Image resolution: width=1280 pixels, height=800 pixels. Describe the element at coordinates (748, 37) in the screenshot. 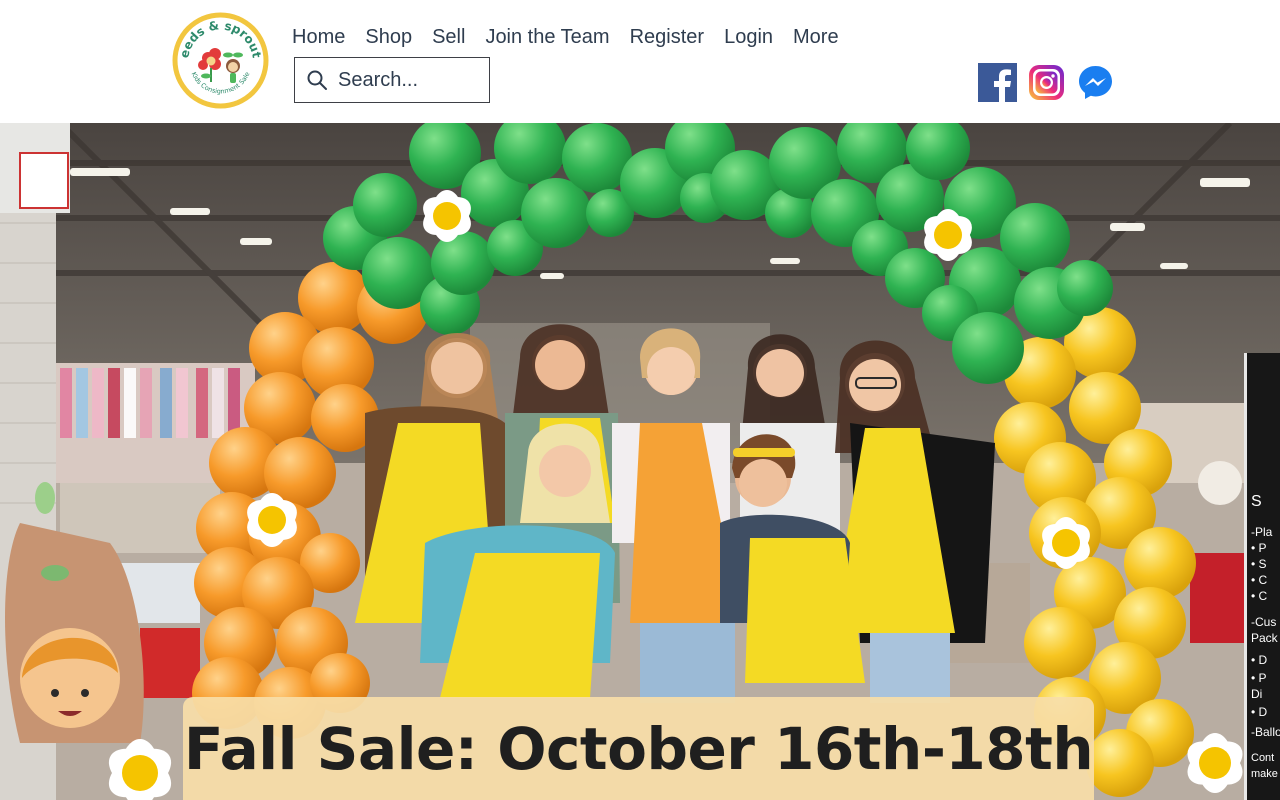

I see `nav-login: Login` at that location.